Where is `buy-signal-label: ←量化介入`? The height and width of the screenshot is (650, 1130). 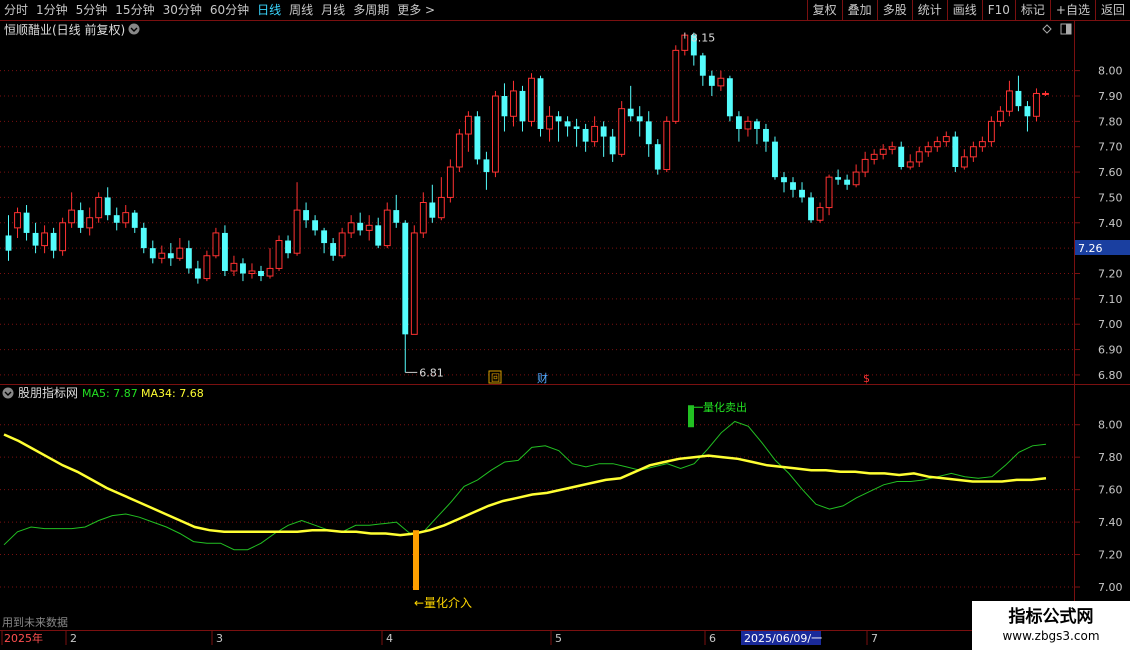
buy-signal-label: ←量化介入 is located at coordinates (443, 603).